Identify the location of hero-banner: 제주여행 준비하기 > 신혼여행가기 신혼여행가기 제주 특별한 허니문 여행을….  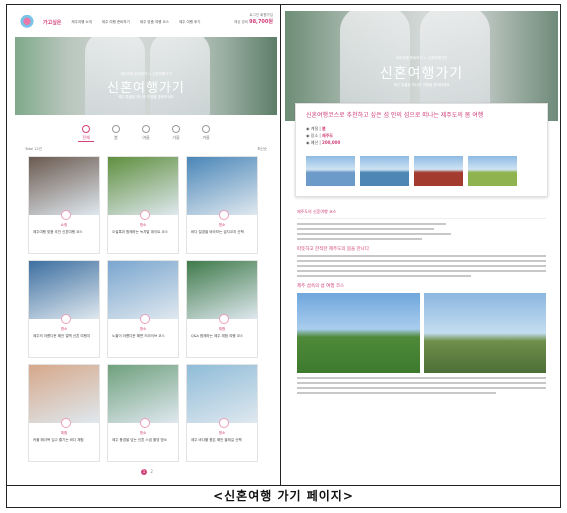
(146, 76).